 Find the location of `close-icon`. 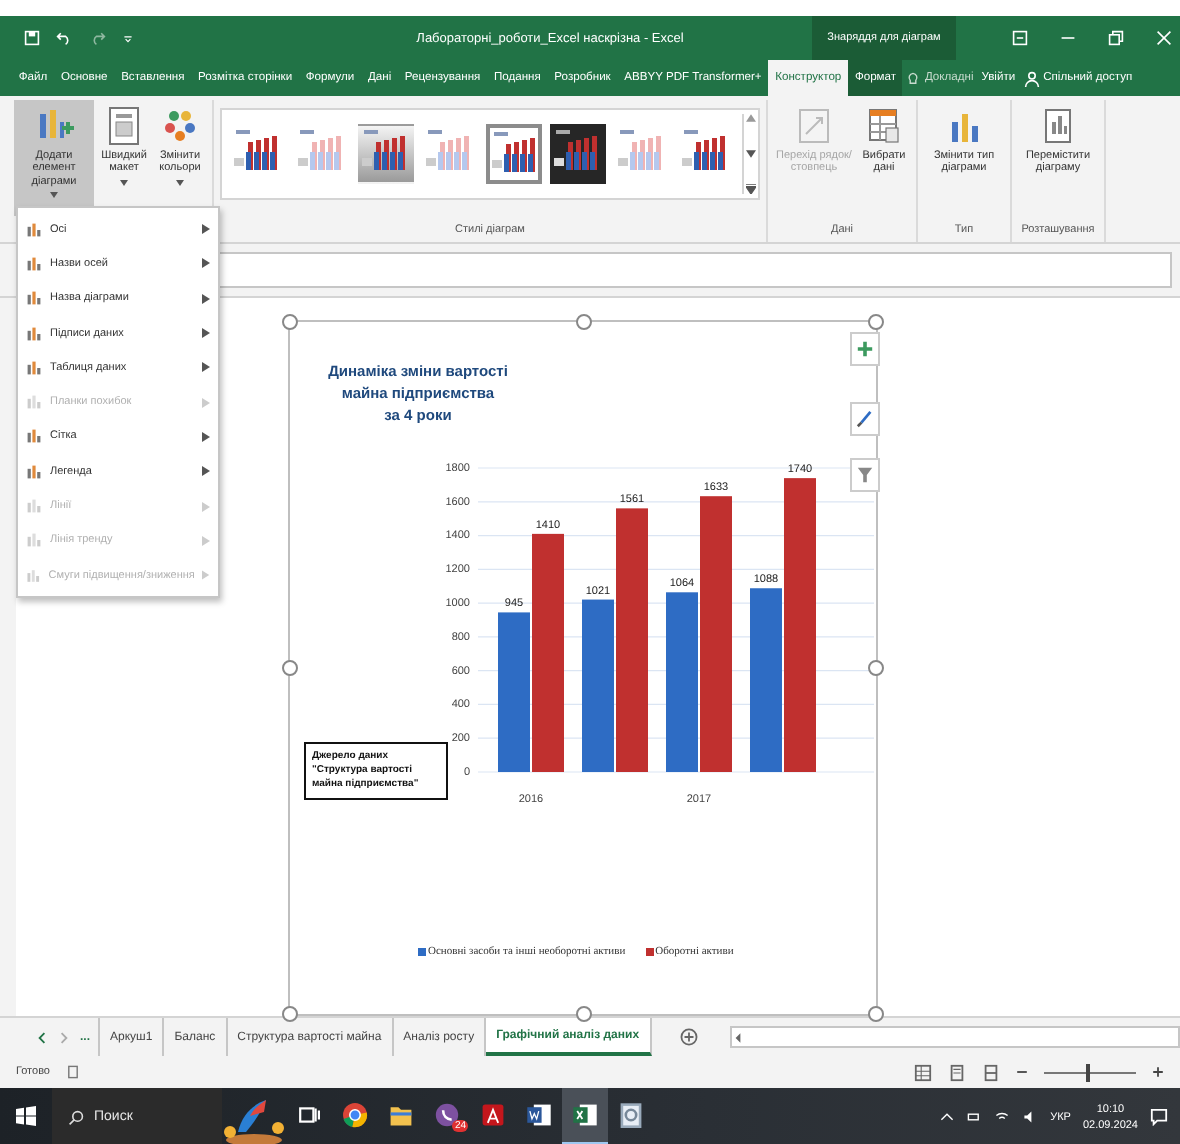

close-icon is located at coordinates (1164, 38).